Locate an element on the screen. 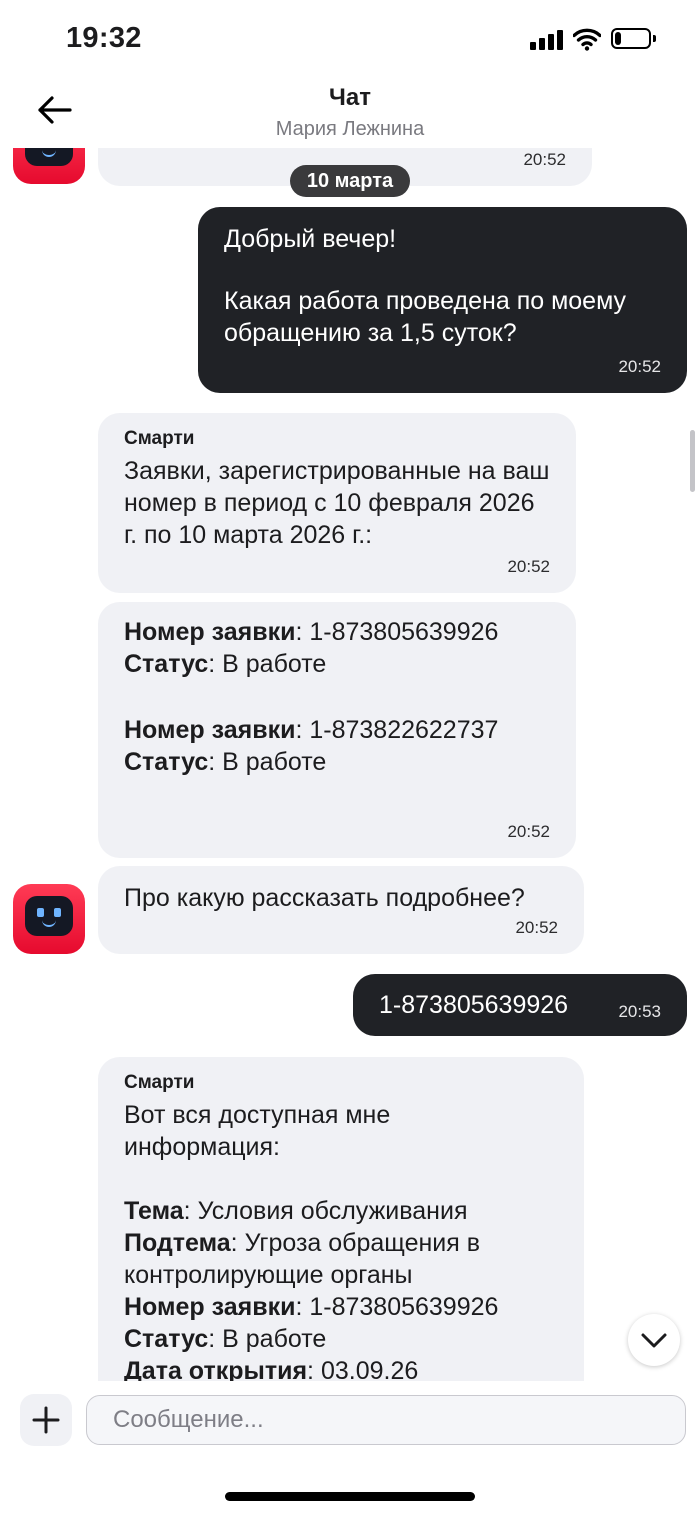  field-value: : Условия обслуживания is located at coordinates (325, 1211).